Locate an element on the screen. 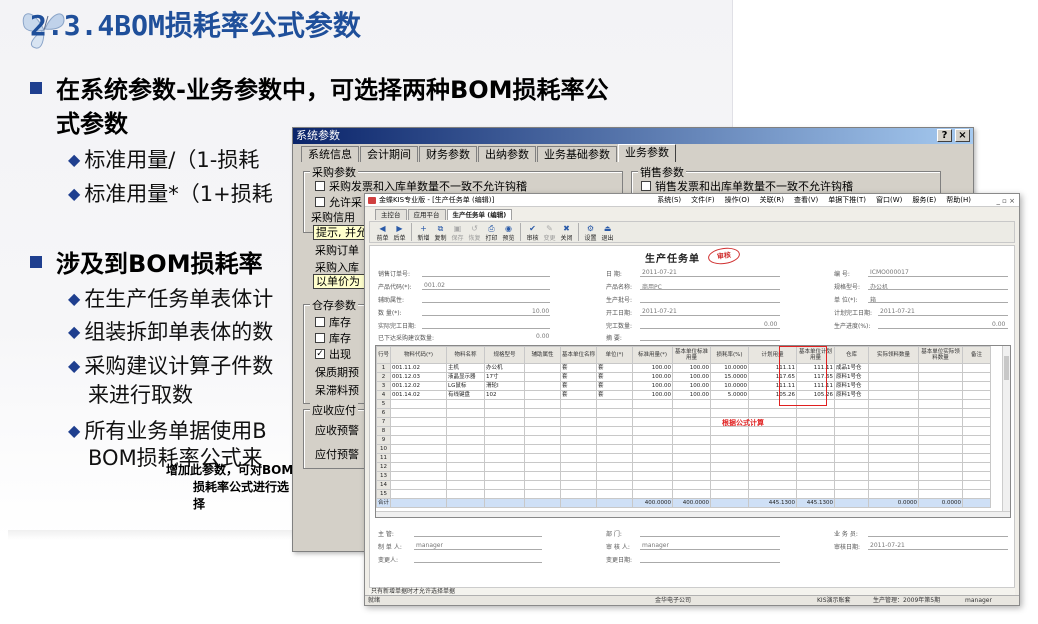 The height and width of the screenshot is (624, 1038). tab-business-basic-params: 业务基础参数 is located at coordinates (577, 154).